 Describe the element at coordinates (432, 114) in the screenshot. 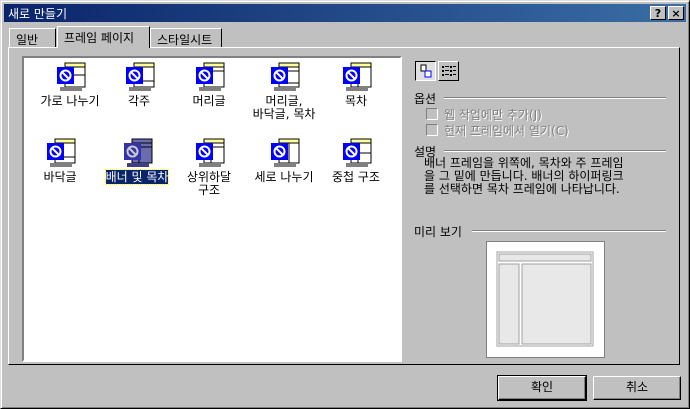

I see `web-only-checkbox` at that location.